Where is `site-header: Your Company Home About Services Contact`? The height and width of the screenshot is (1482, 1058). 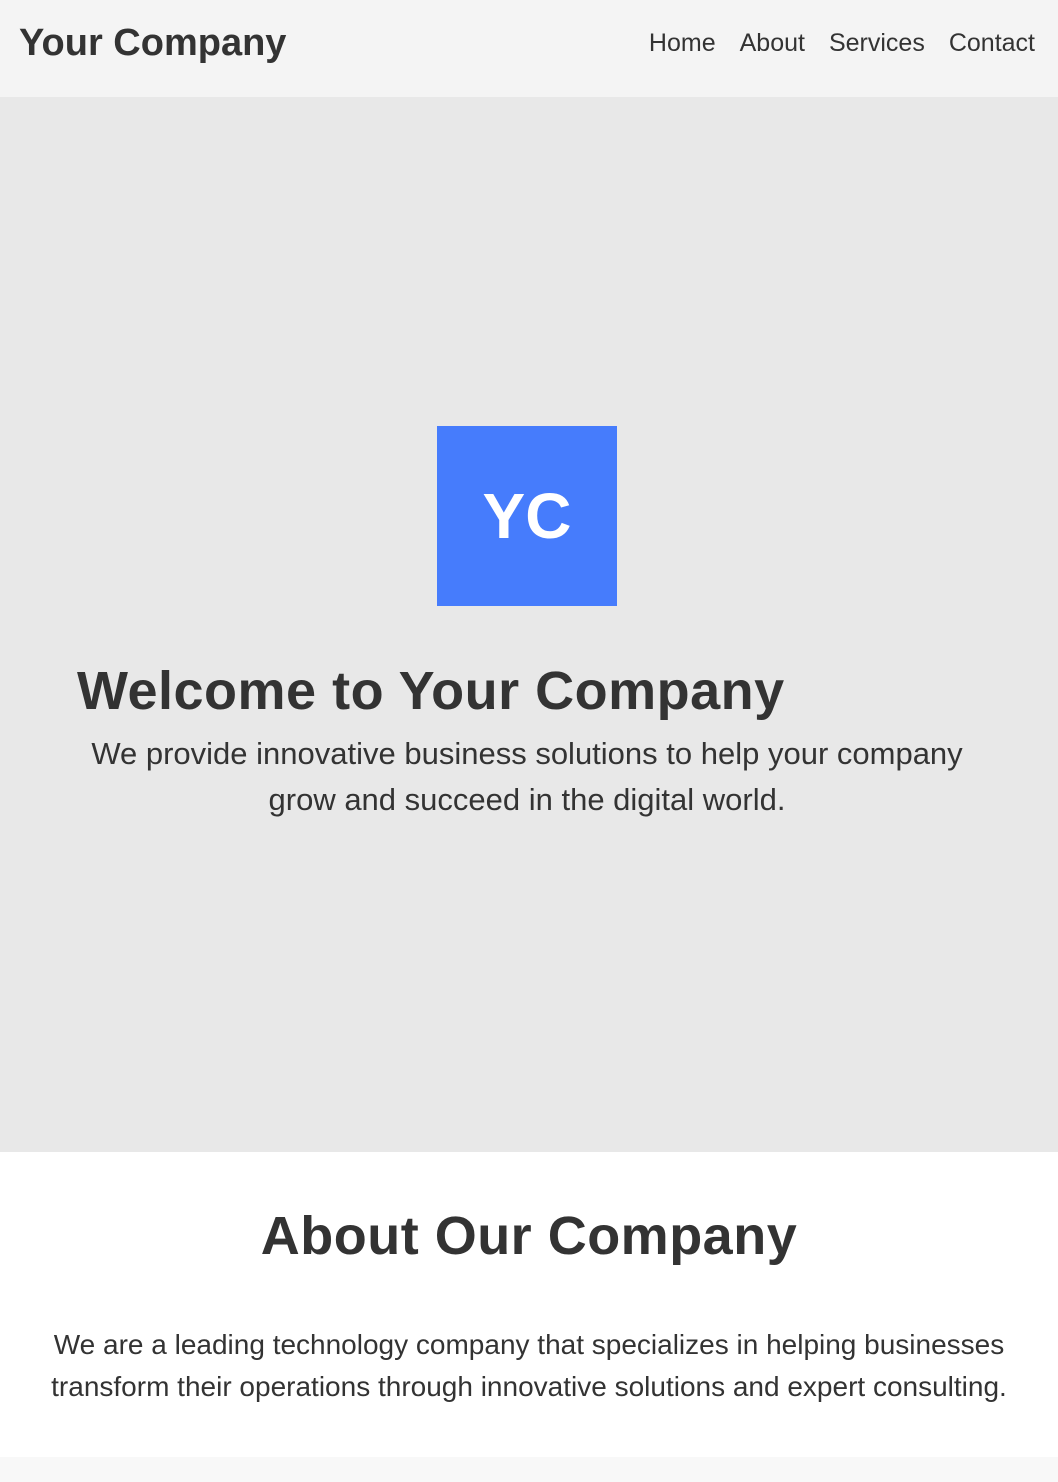
site-header: Your Company Home About Services Contact is located at coordinates (529, 48).